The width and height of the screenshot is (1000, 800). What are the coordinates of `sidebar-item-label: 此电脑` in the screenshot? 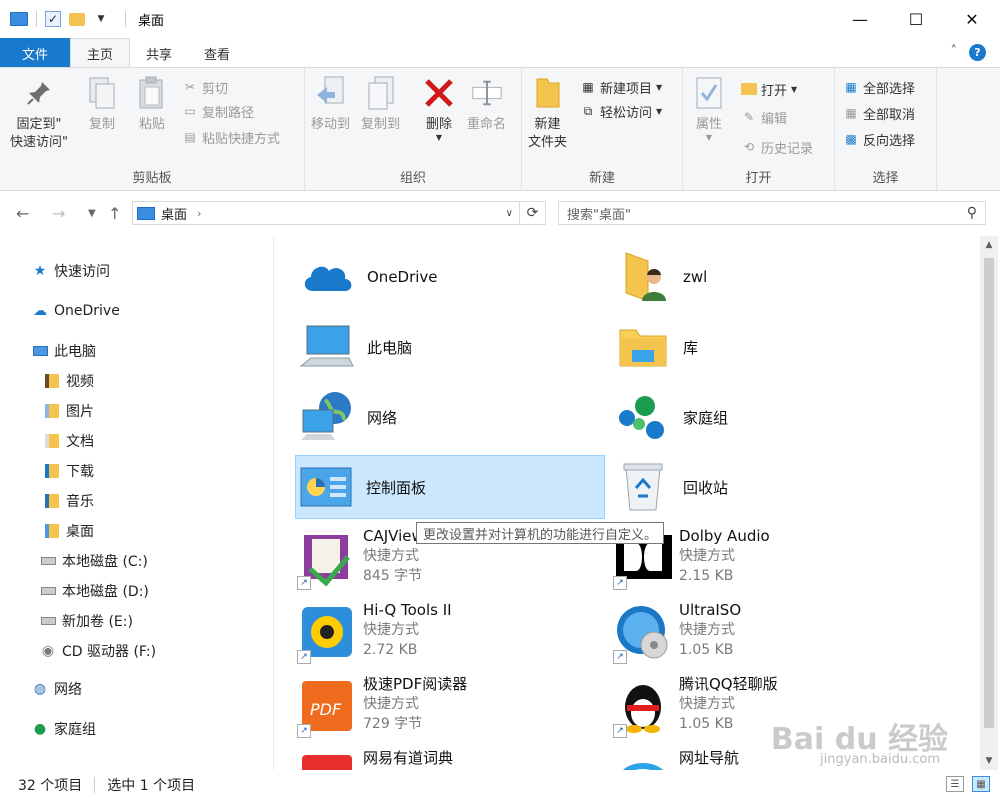 It's located at (75, 352).